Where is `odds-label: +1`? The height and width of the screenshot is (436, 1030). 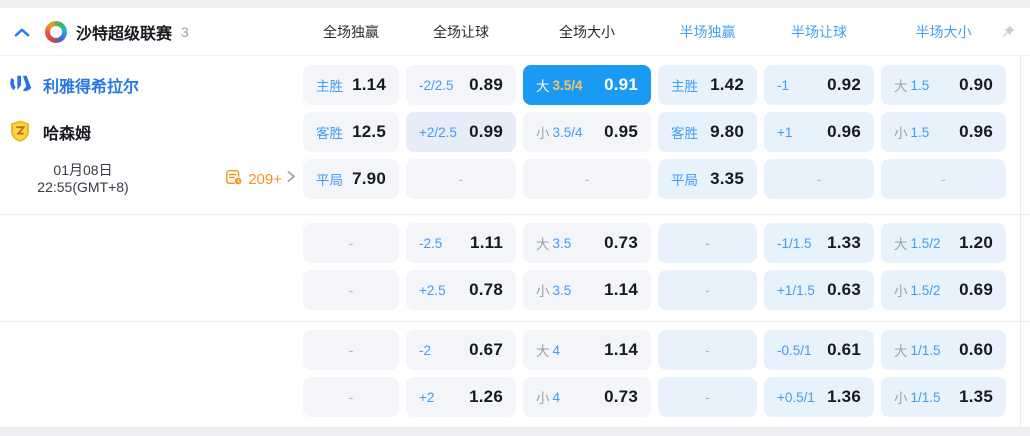
odds-label: +1 is located at coordinates (785, 132).